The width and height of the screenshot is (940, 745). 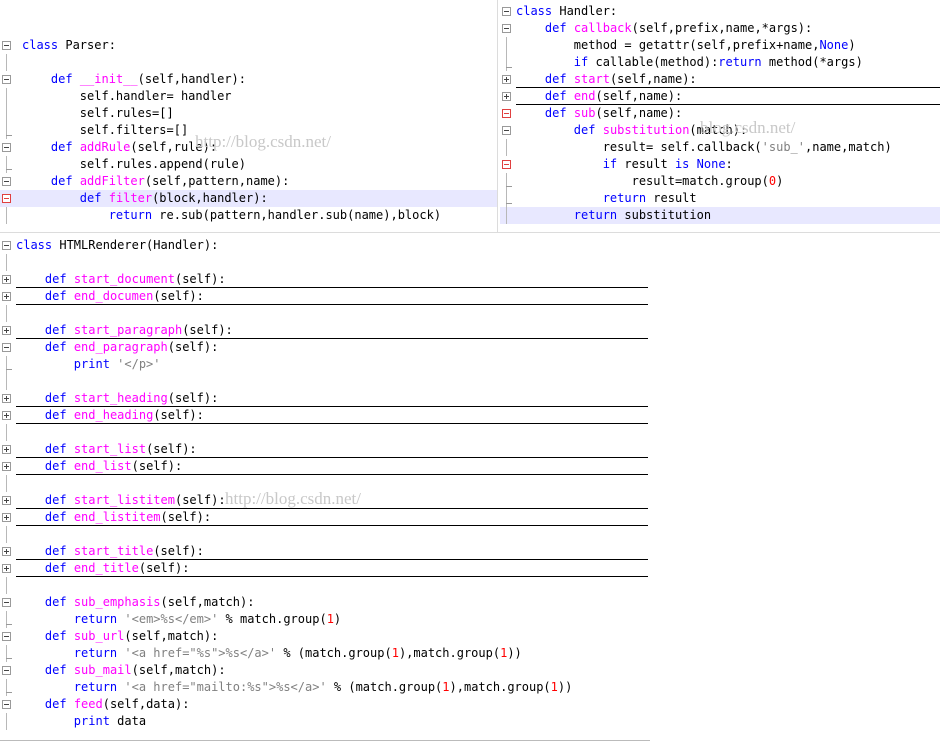 What do you see at coordinates (130, 198) in the screenshot?
I see `function-name-token: filter` at bounding box center [130, 198].